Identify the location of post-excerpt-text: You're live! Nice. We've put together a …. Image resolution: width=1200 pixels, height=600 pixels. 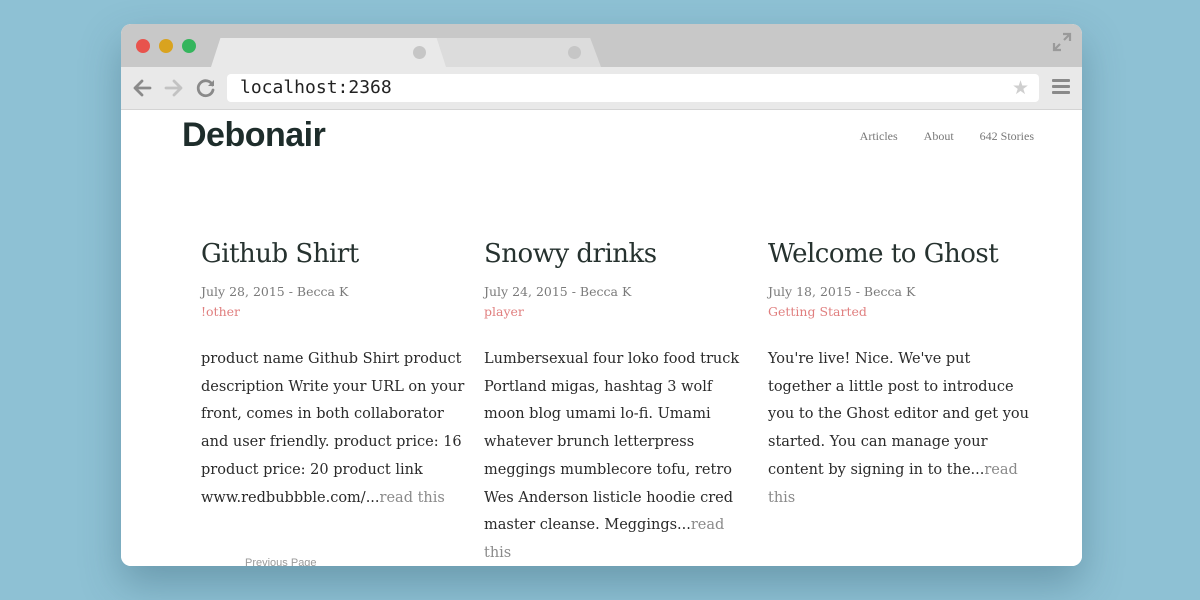
(898, 414).